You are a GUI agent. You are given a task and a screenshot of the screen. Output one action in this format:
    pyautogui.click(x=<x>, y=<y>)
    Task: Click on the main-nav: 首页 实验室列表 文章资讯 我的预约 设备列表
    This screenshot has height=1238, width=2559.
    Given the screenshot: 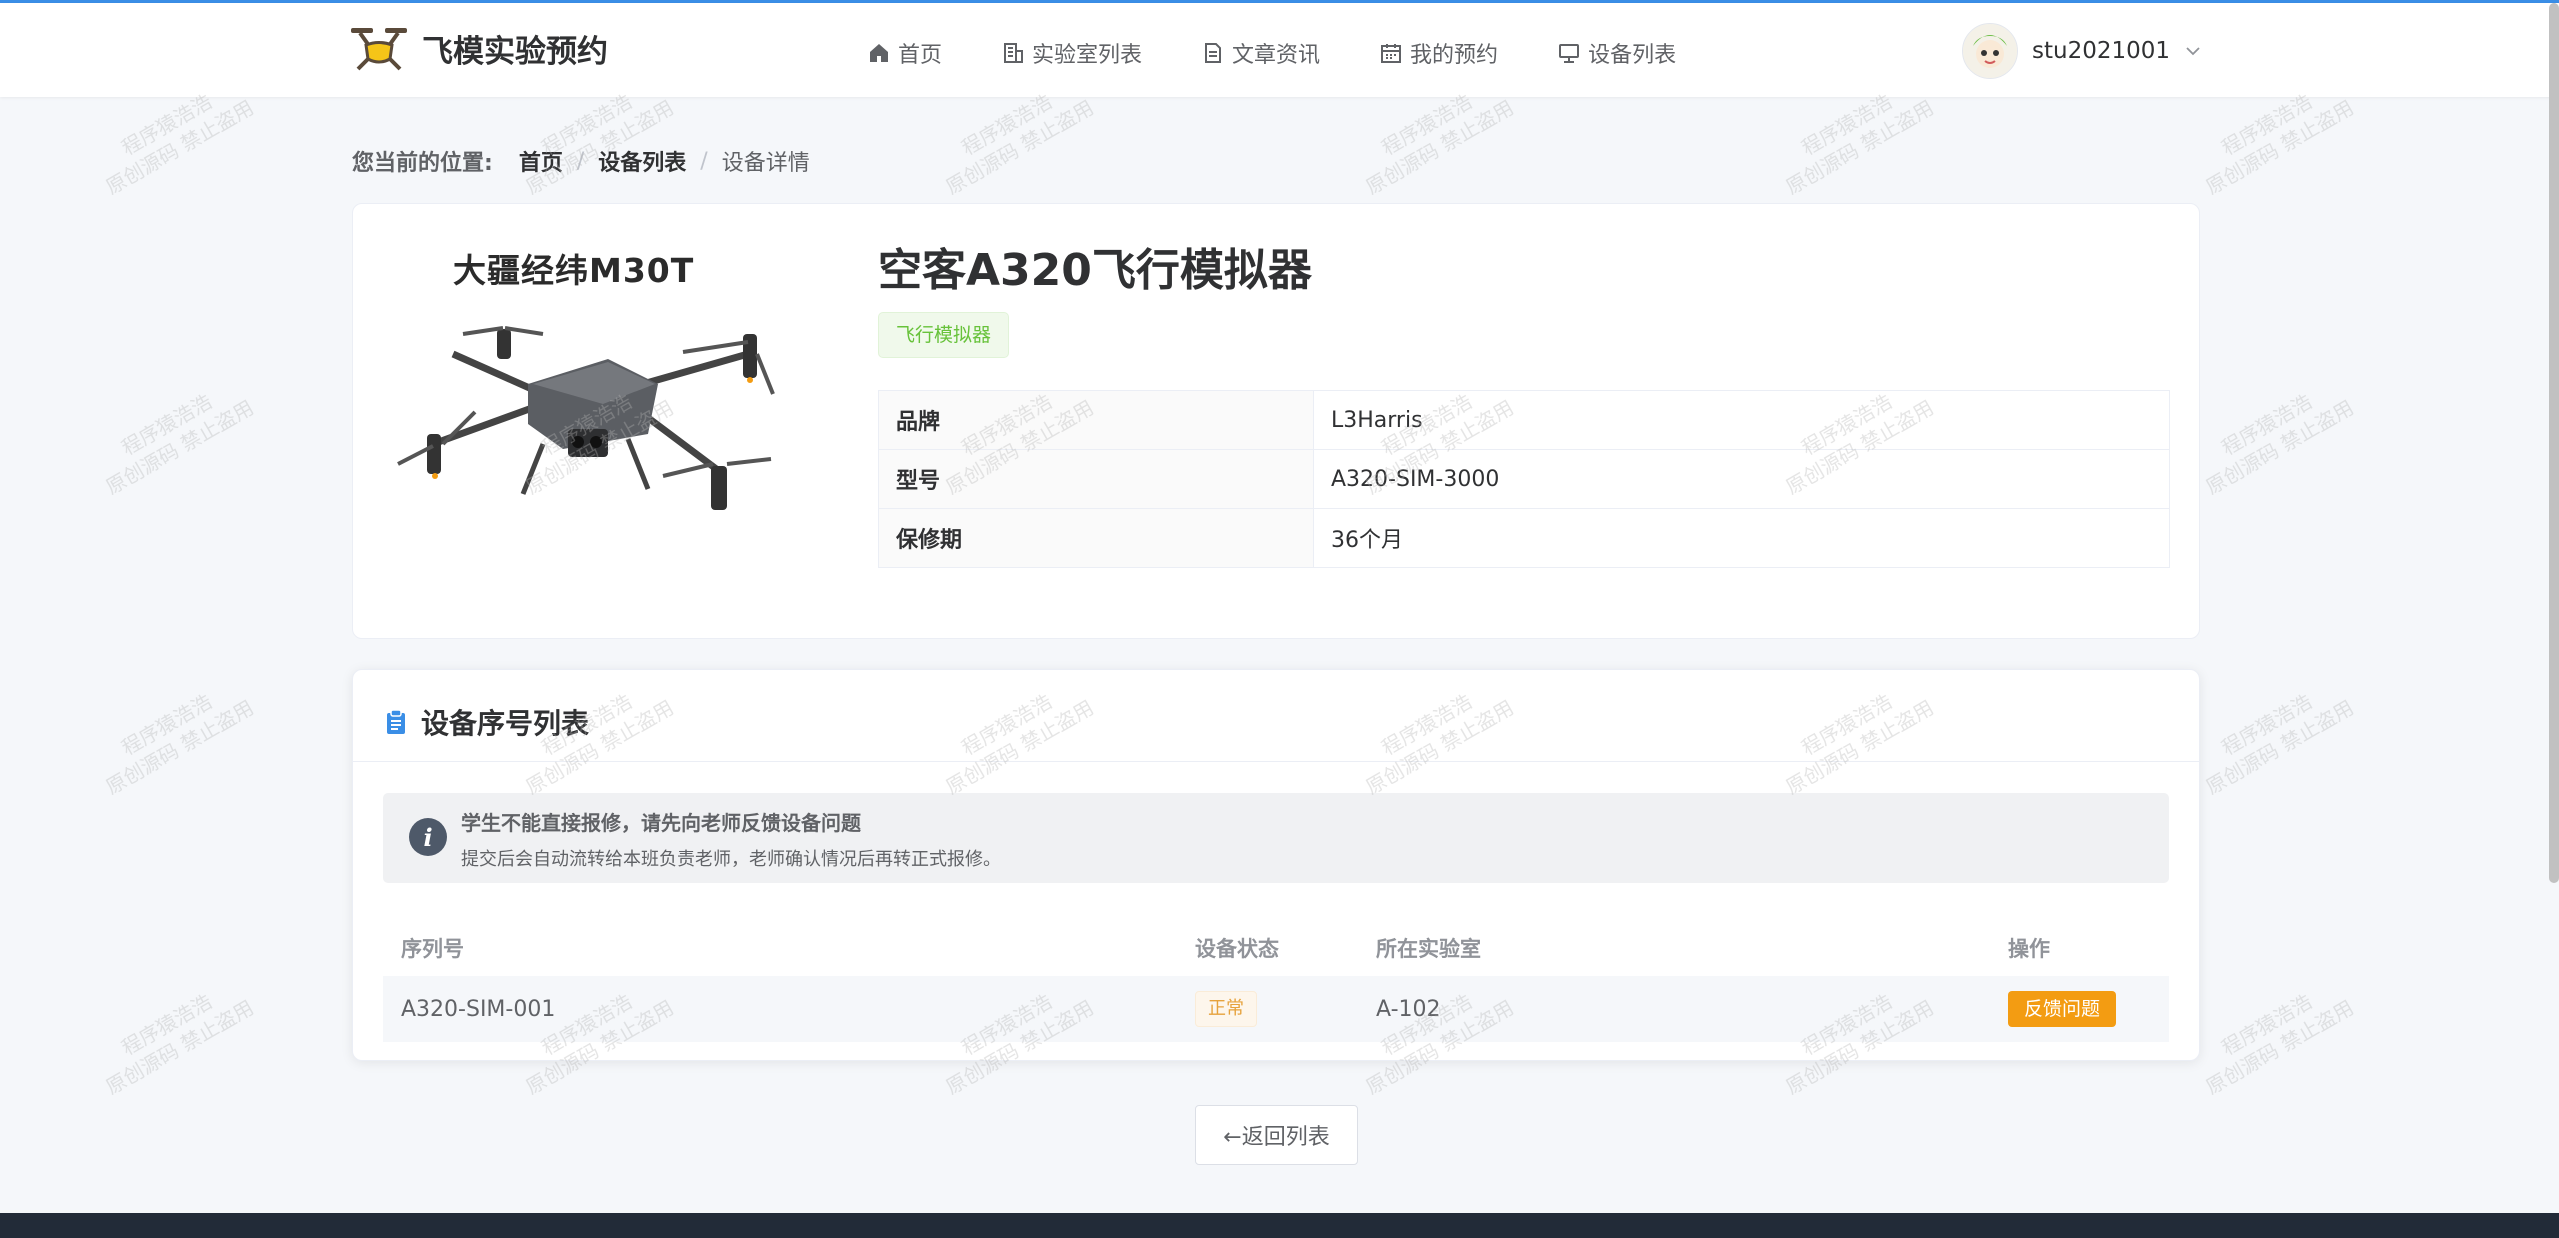 What is the action you would take?
    pyautogui.click(x=1302, y=53)
    